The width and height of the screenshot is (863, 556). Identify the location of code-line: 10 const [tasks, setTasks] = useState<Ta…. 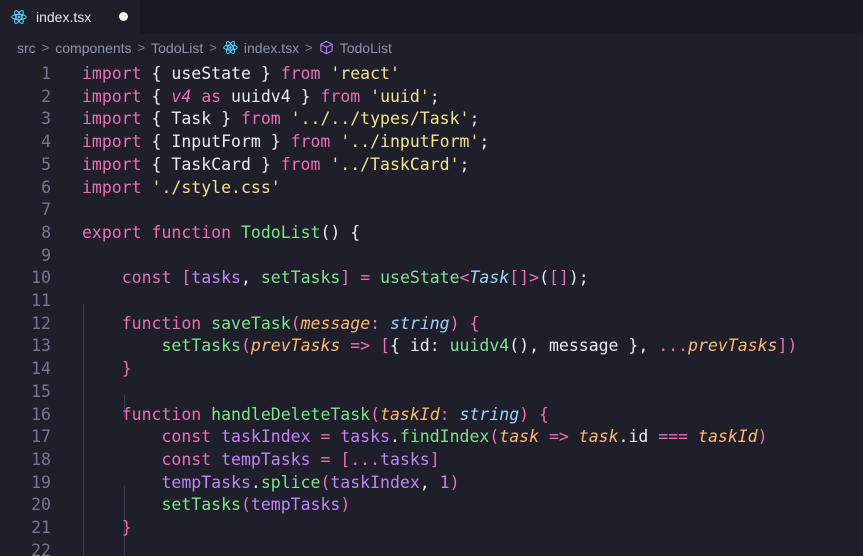
(431, 278).